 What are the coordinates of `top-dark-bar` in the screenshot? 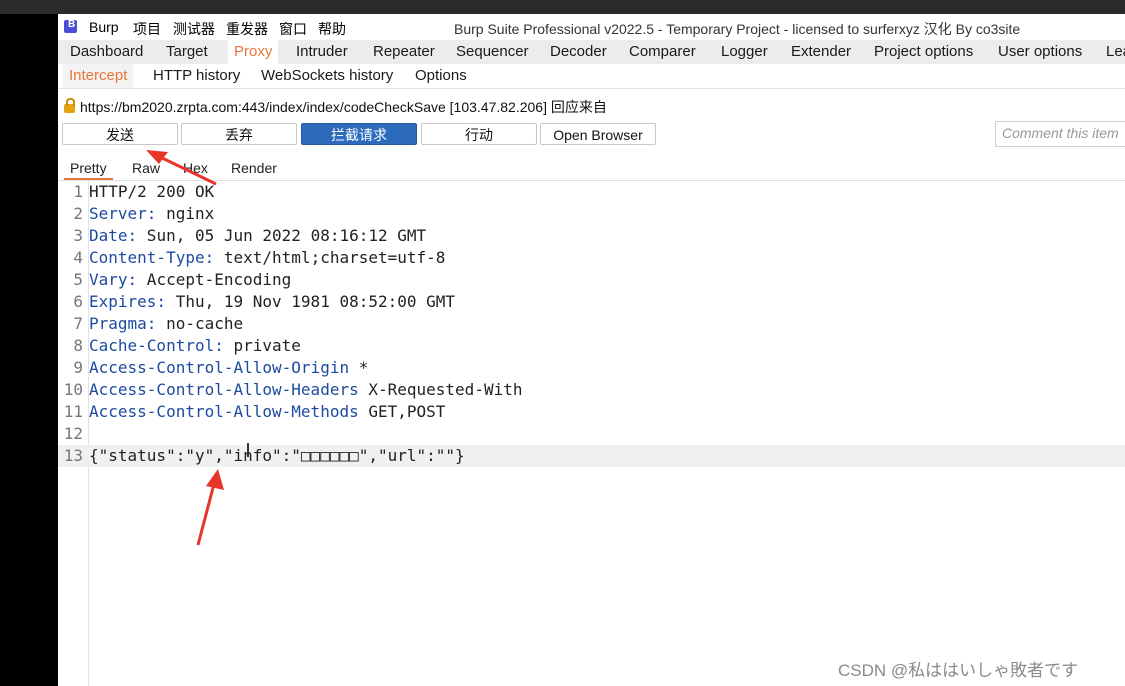 It's located at (562, 7).